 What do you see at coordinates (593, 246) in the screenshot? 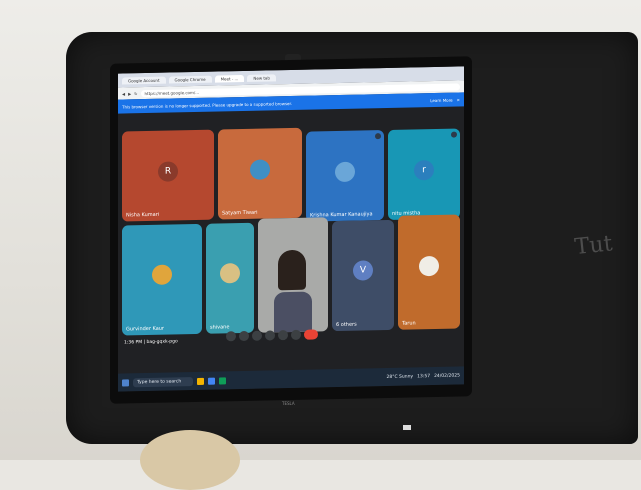
I see `chalk-writing: Tut` at bounding box center [593, 246].